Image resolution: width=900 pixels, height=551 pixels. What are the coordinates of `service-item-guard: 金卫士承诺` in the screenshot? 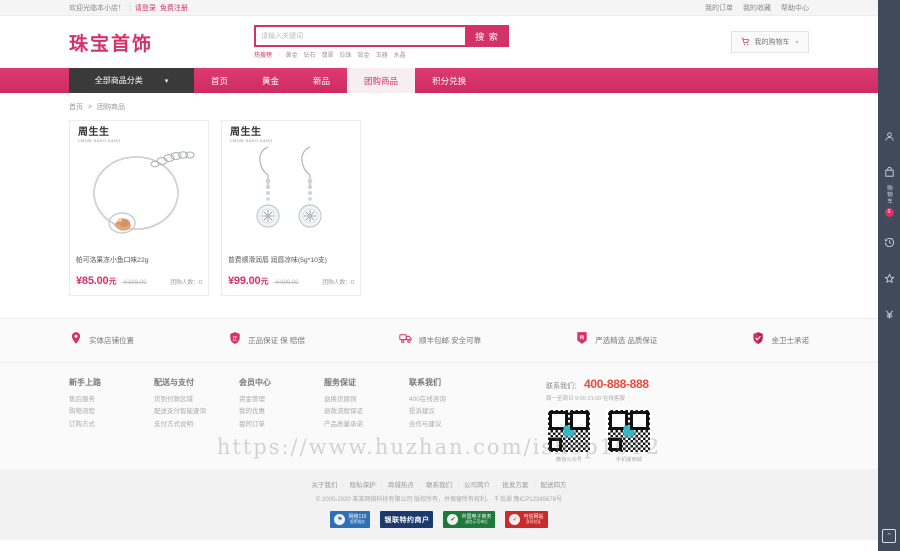 It's located at (780, 340).